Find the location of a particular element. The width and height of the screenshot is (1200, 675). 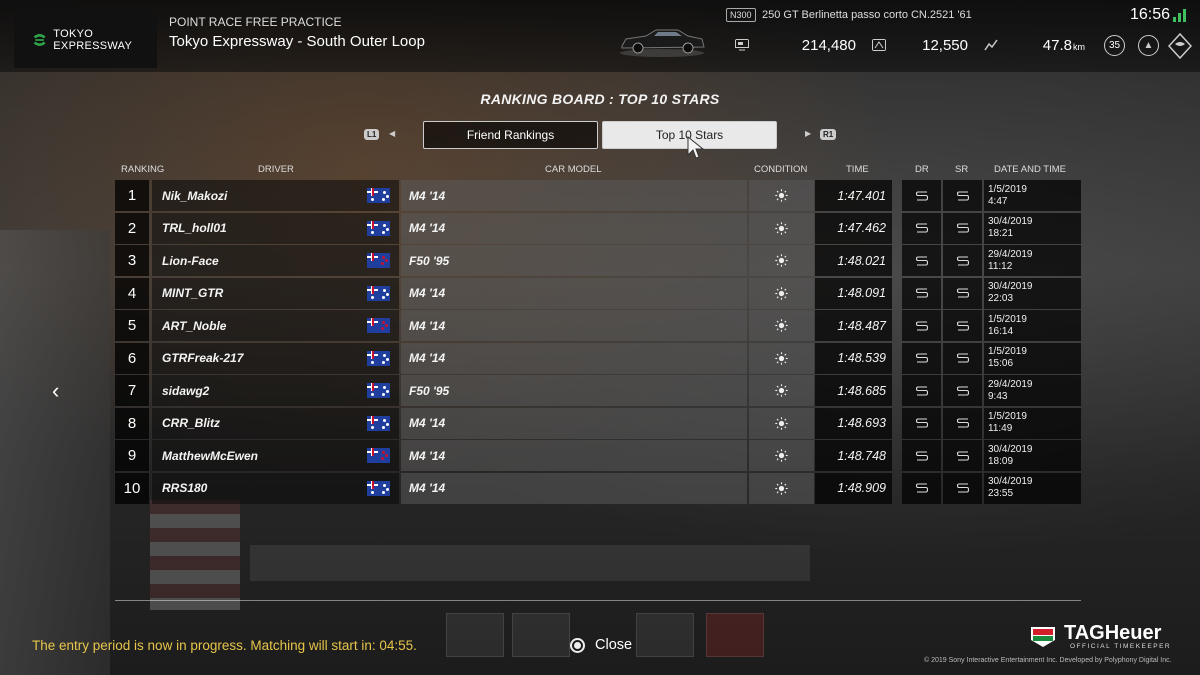

date-time-cell: 1/5/2019 16:14 is located at coordinates (1032, 325).